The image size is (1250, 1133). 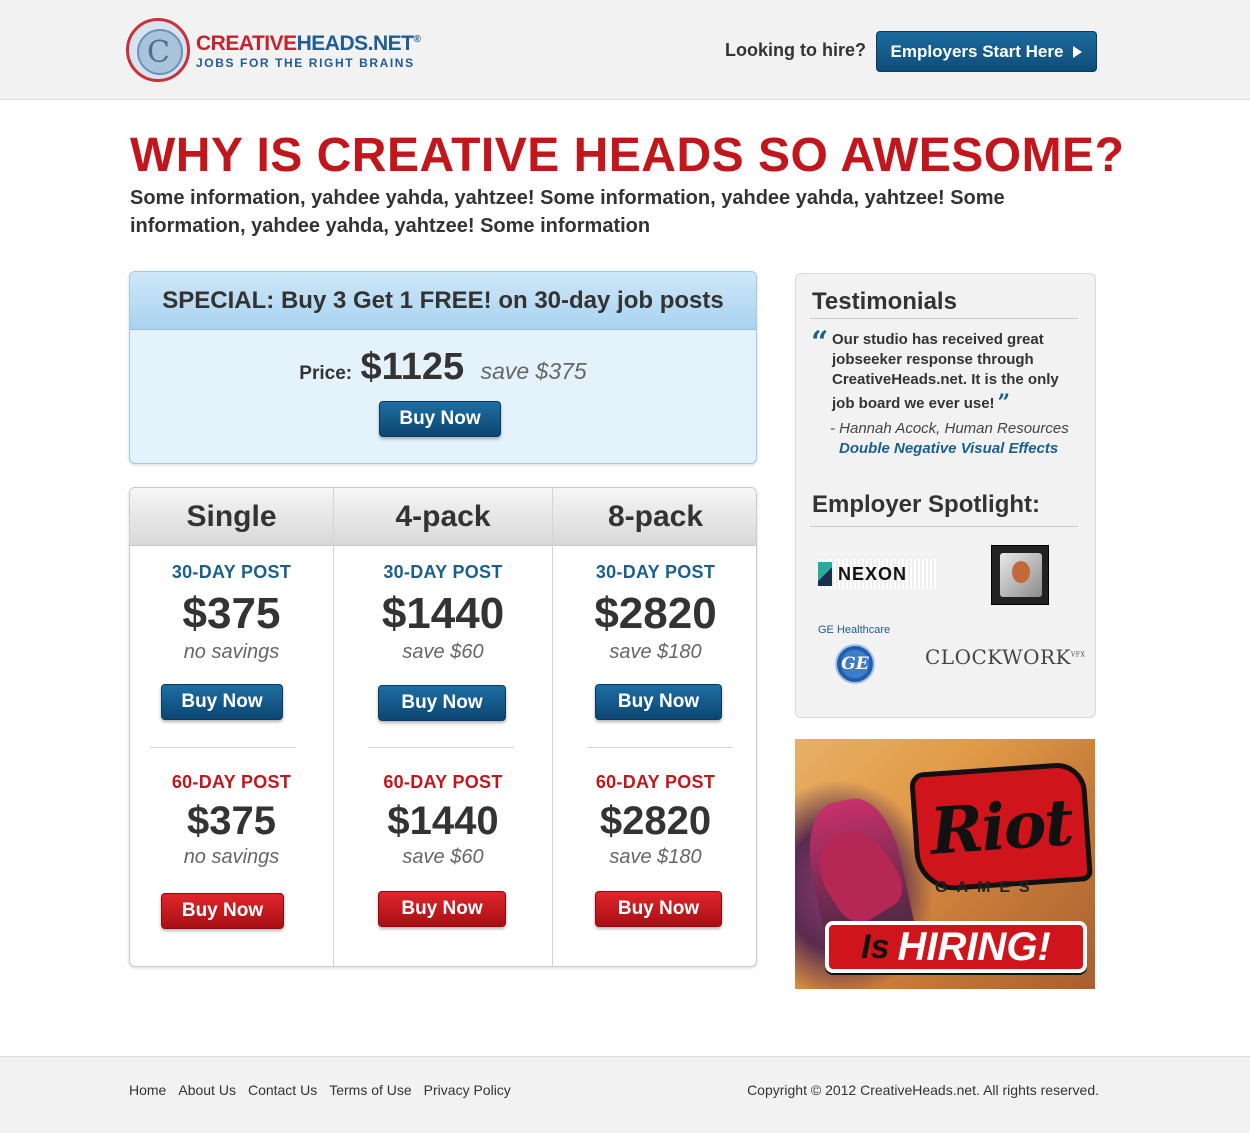 What do you see at coordinates (658, 909) in the screenshot?
I see `8-pack-60-day-buy-now-button: Buy Now` at bounding box center [658, 909].